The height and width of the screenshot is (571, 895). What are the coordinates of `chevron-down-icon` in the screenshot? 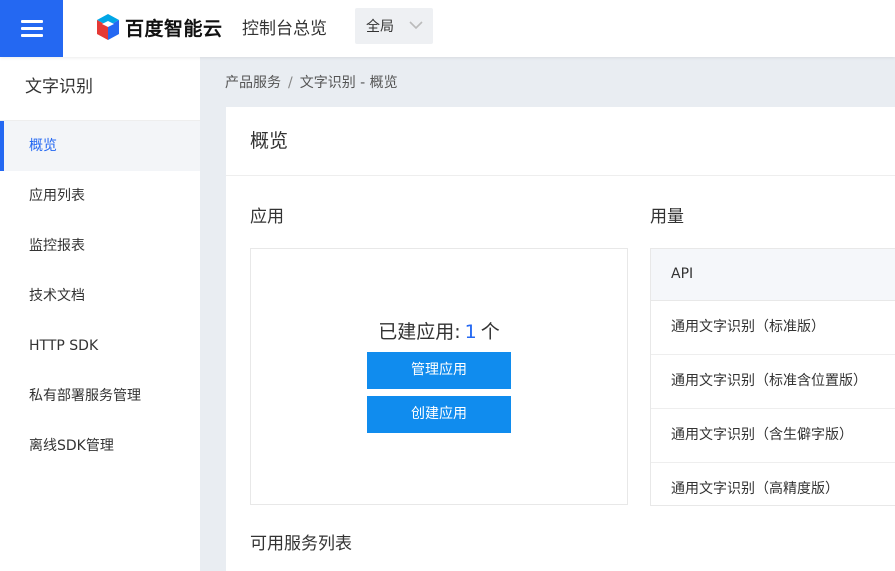 It's located at (416, 25).